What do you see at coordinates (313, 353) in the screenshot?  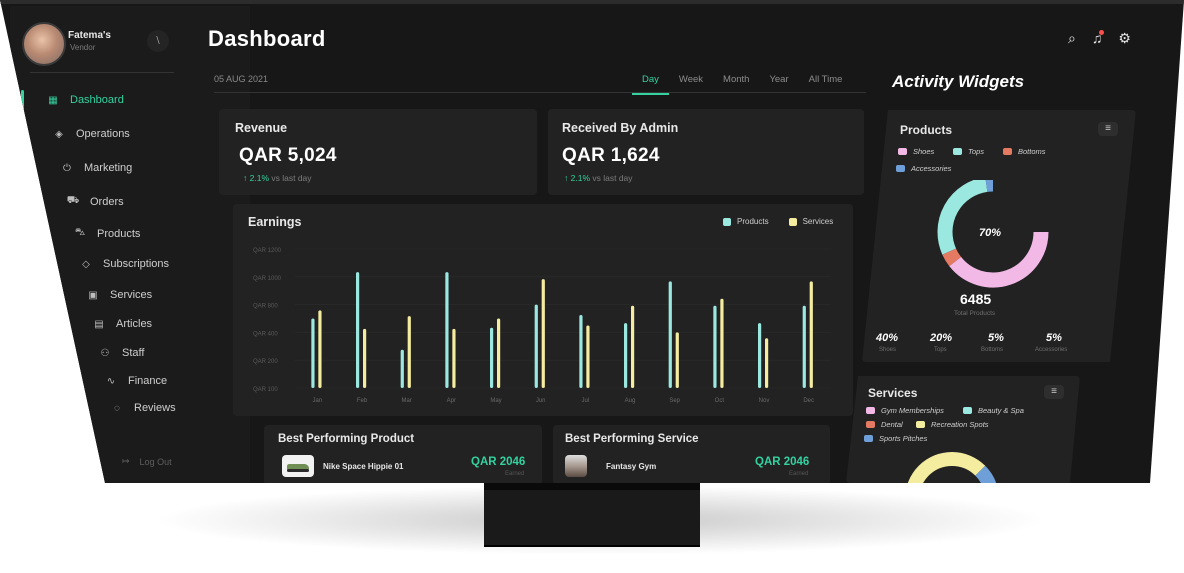 I see `bar-products-jan` at bounding box center [313, 353].